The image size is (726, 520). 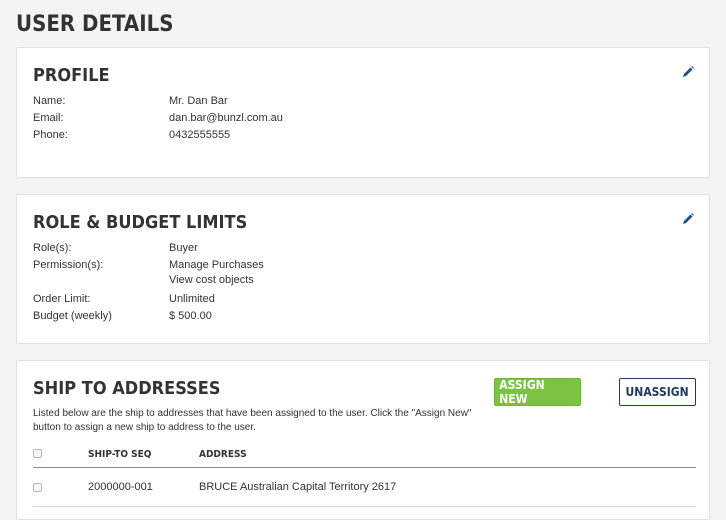 I want to click on name-value: Mr. Dan Bar, so click(x=198, y=101).